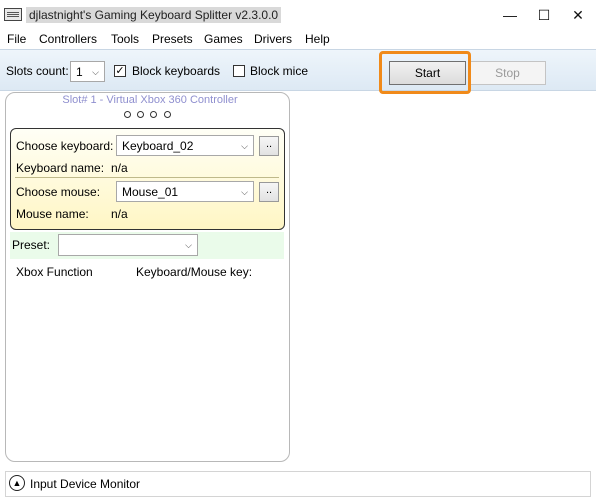 The height and width of the screenshot is (501, 596). Describe the element at coordinates (58, 192) in the screenshot. I see `choose-mouse-label: Choose mouse:` at that location.